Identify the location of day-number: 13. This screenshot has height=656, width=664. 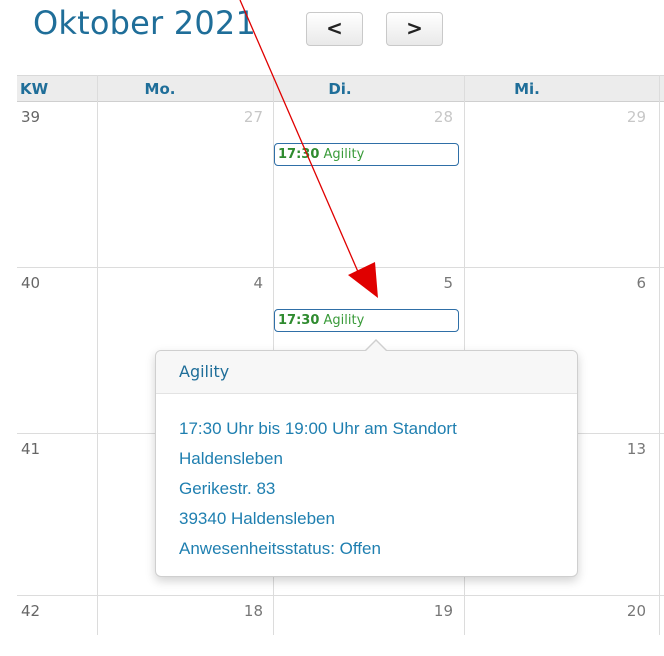
(618, 449).